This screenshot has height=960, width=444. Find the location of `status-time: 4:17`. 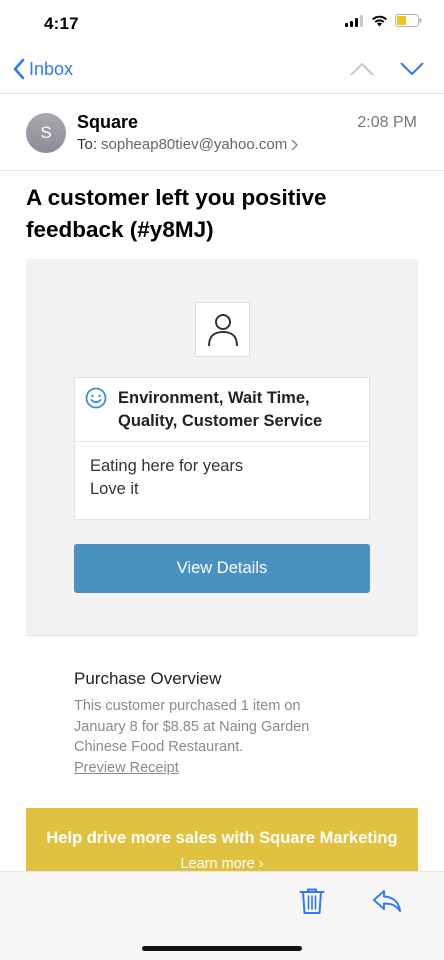

status-time: 4:17 is located at coordinates (61, 23).